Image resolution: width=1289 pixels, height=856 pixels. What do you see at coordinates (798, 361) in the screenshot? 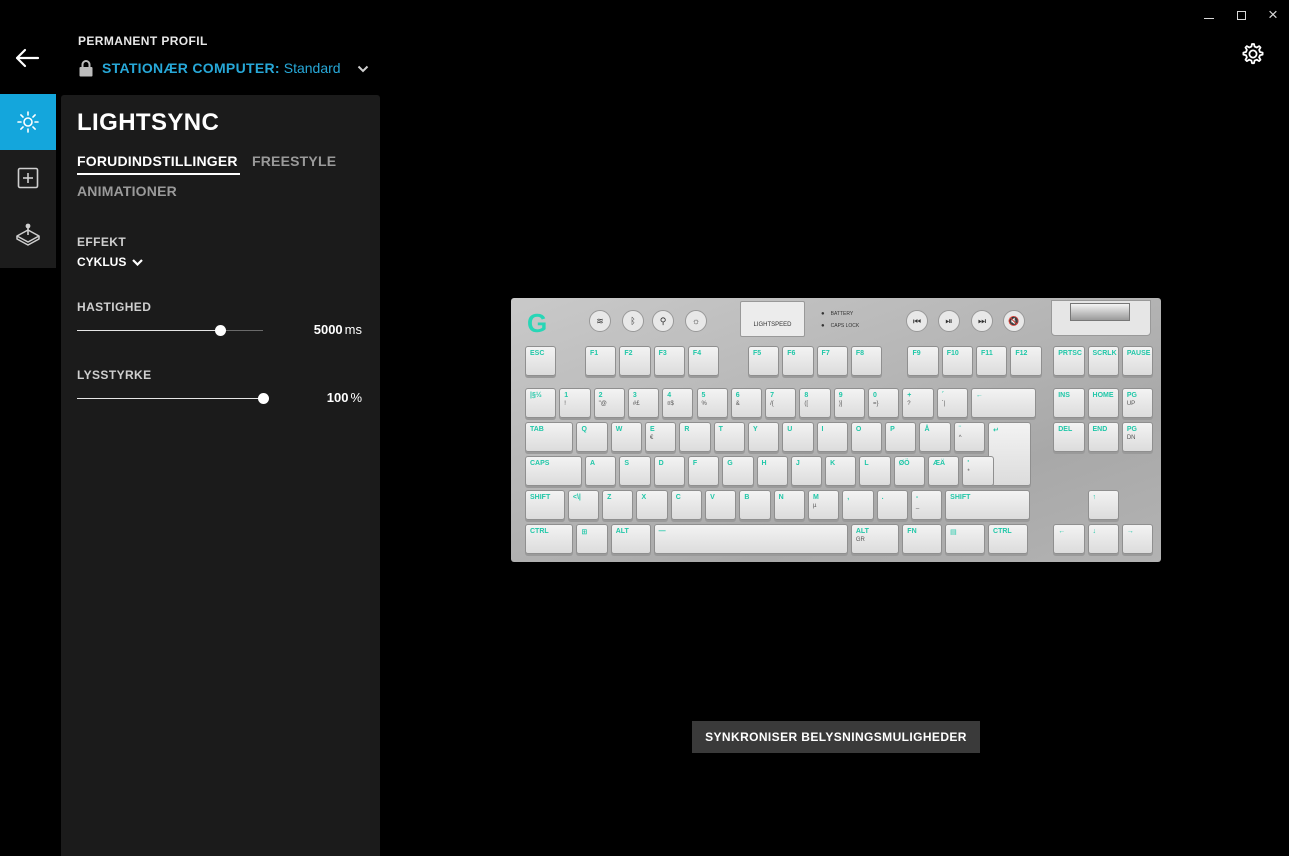
I see `keyboard-key: F6` at bounding box center [798, 361].